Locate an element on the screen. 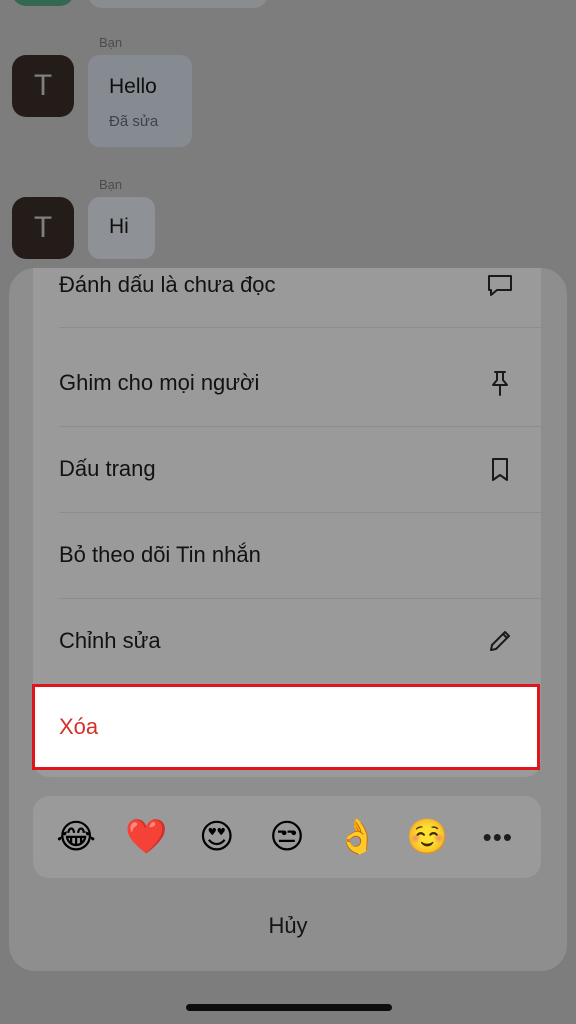  message-bubble-selected: Hi is located at coordinates (121, 228).